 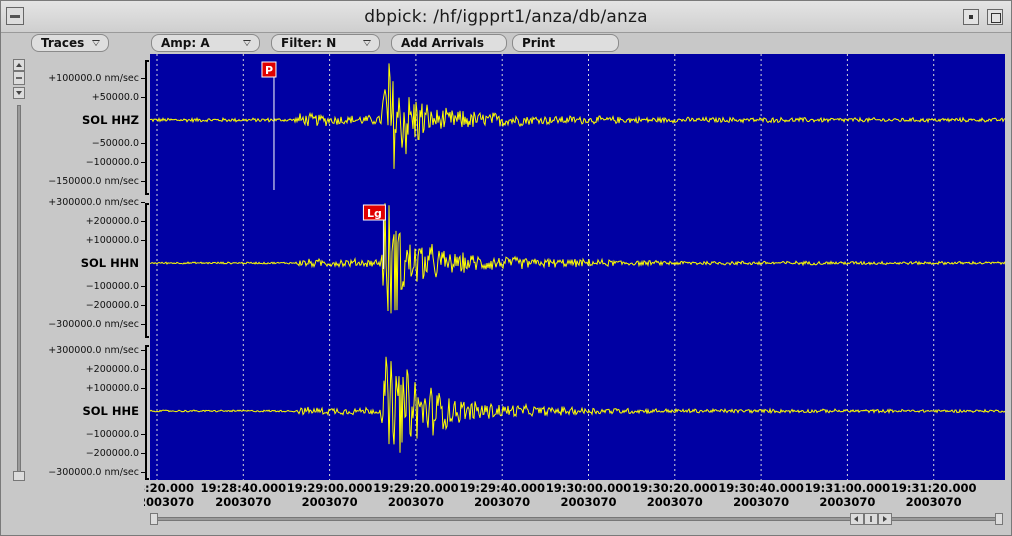 What do you see at coordinates (243, 488) in the screenshot?
I see `time-tick-time: 19:28:40.000` at bounding box center [243, 488].